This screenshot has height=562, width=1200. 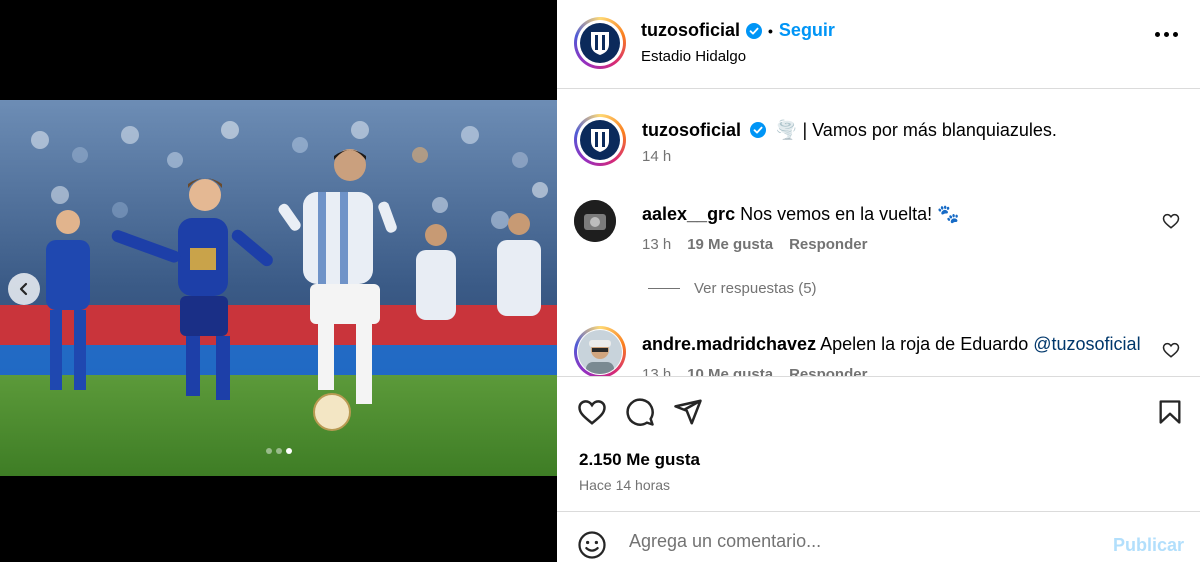 I want to click on comment-username: andre.madridchavez, so click(x=729, y=344).